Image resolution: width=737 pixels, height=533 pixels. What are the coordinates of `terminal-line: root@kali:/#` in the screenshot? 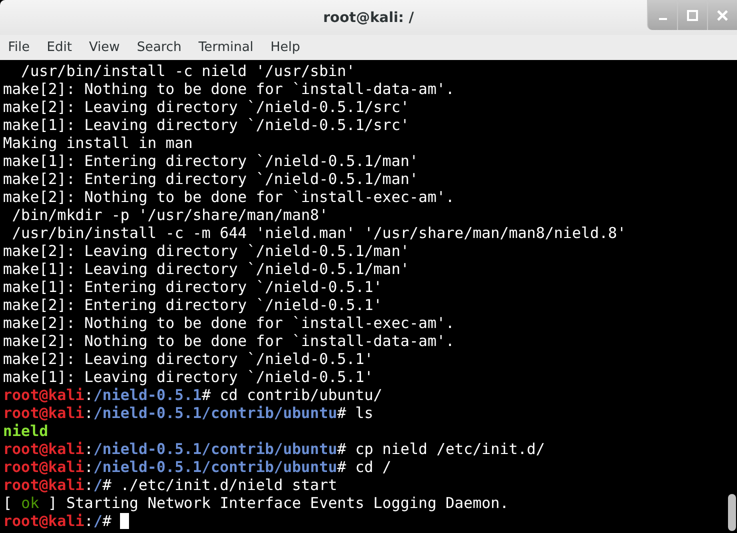 It's located at (57, 521).